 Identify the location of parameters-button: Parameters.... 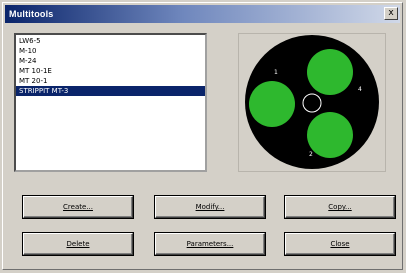
(210, 244).